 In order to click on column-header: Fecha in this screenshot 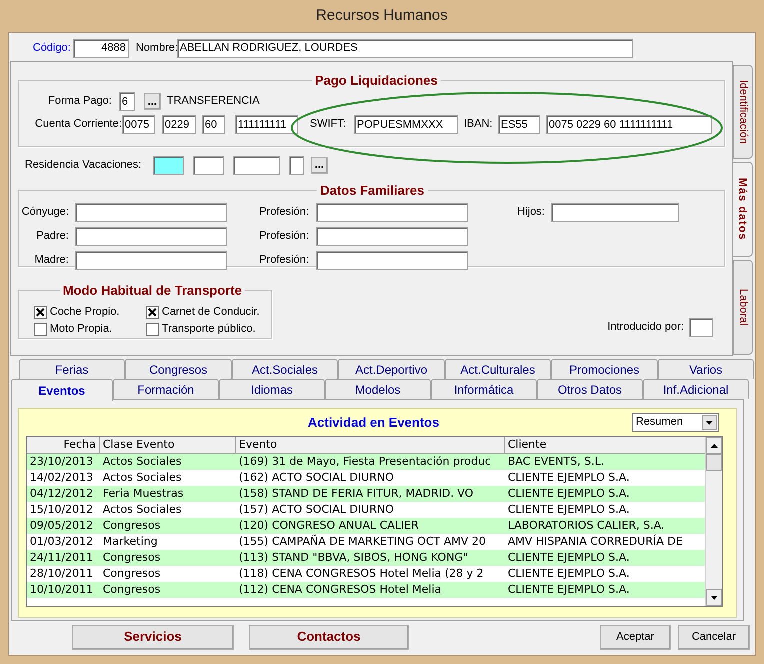, I will do `click(63, 445)`.